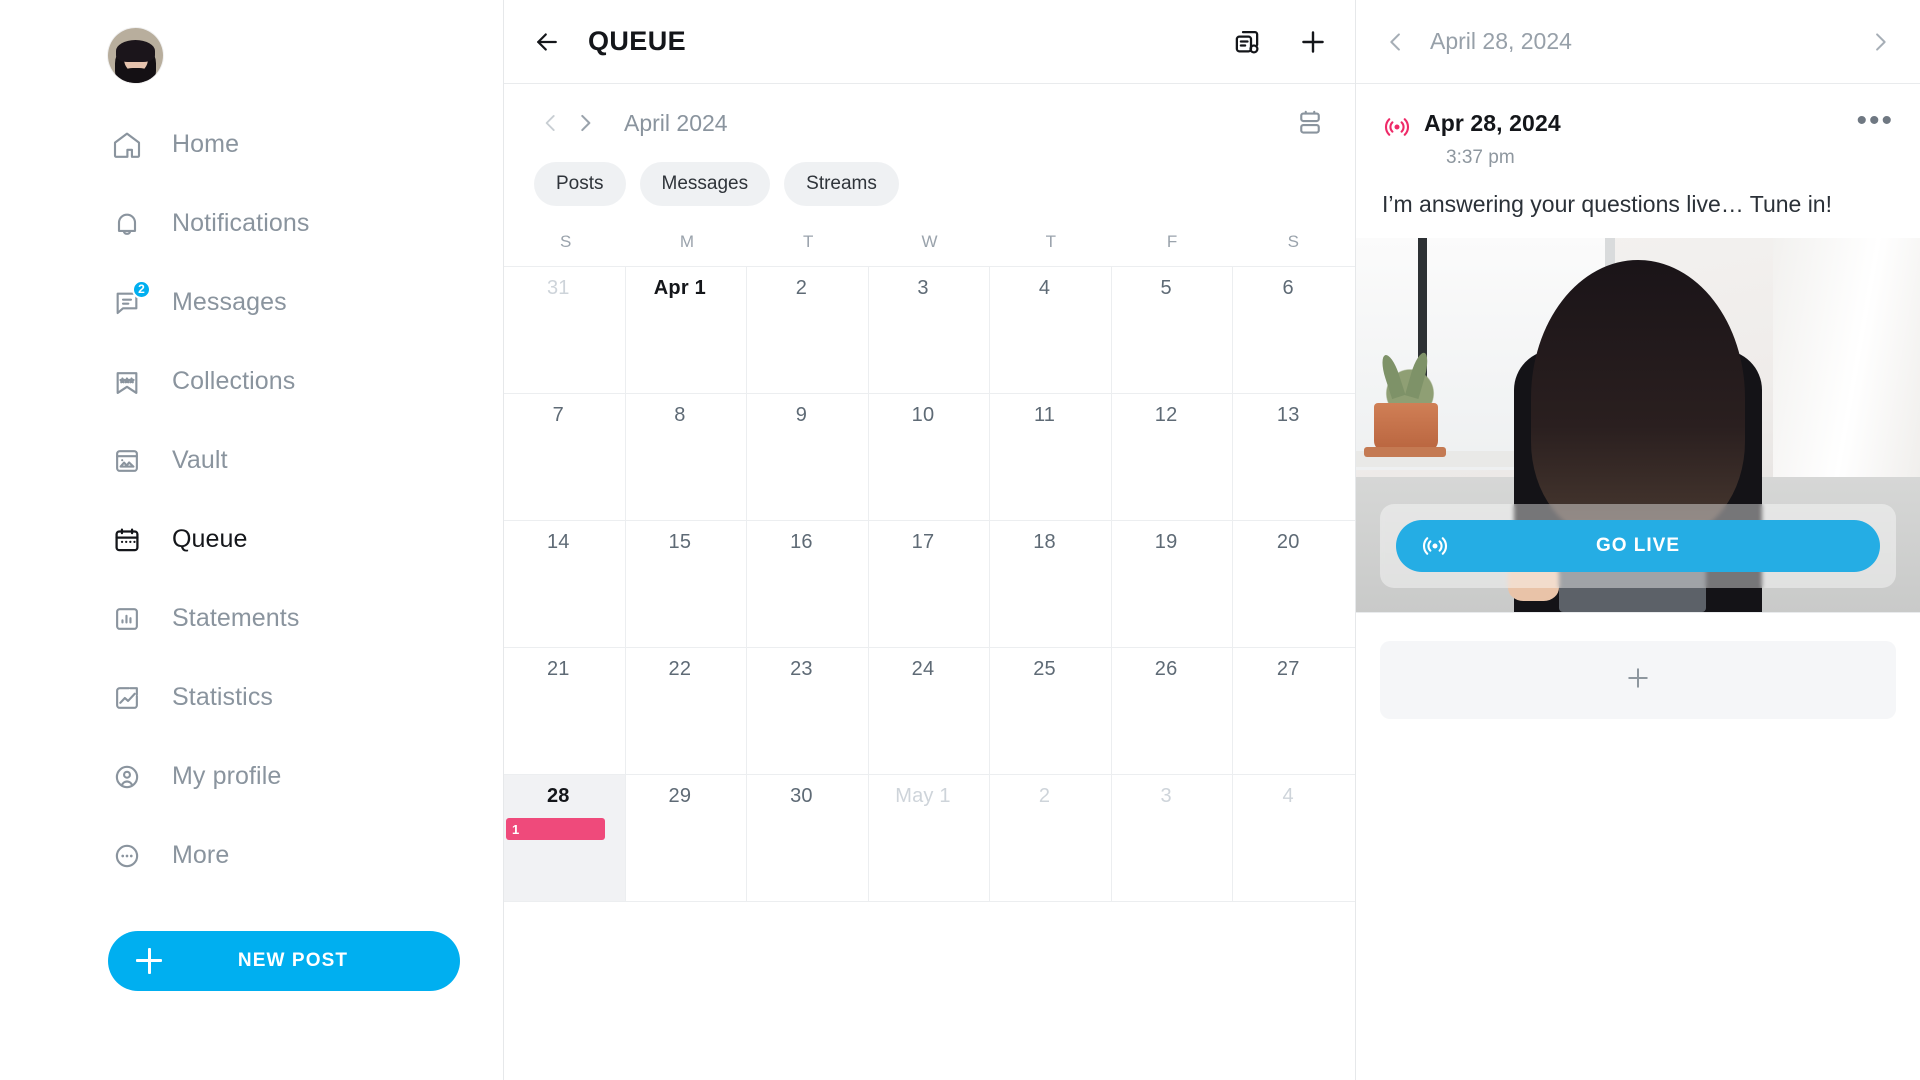 The image size is (1920, 1080). What do you see at coordinates (1051, 711) in the screenshot?
I see `calendar-day-cell: 25` at bounding box center [1051, 711].